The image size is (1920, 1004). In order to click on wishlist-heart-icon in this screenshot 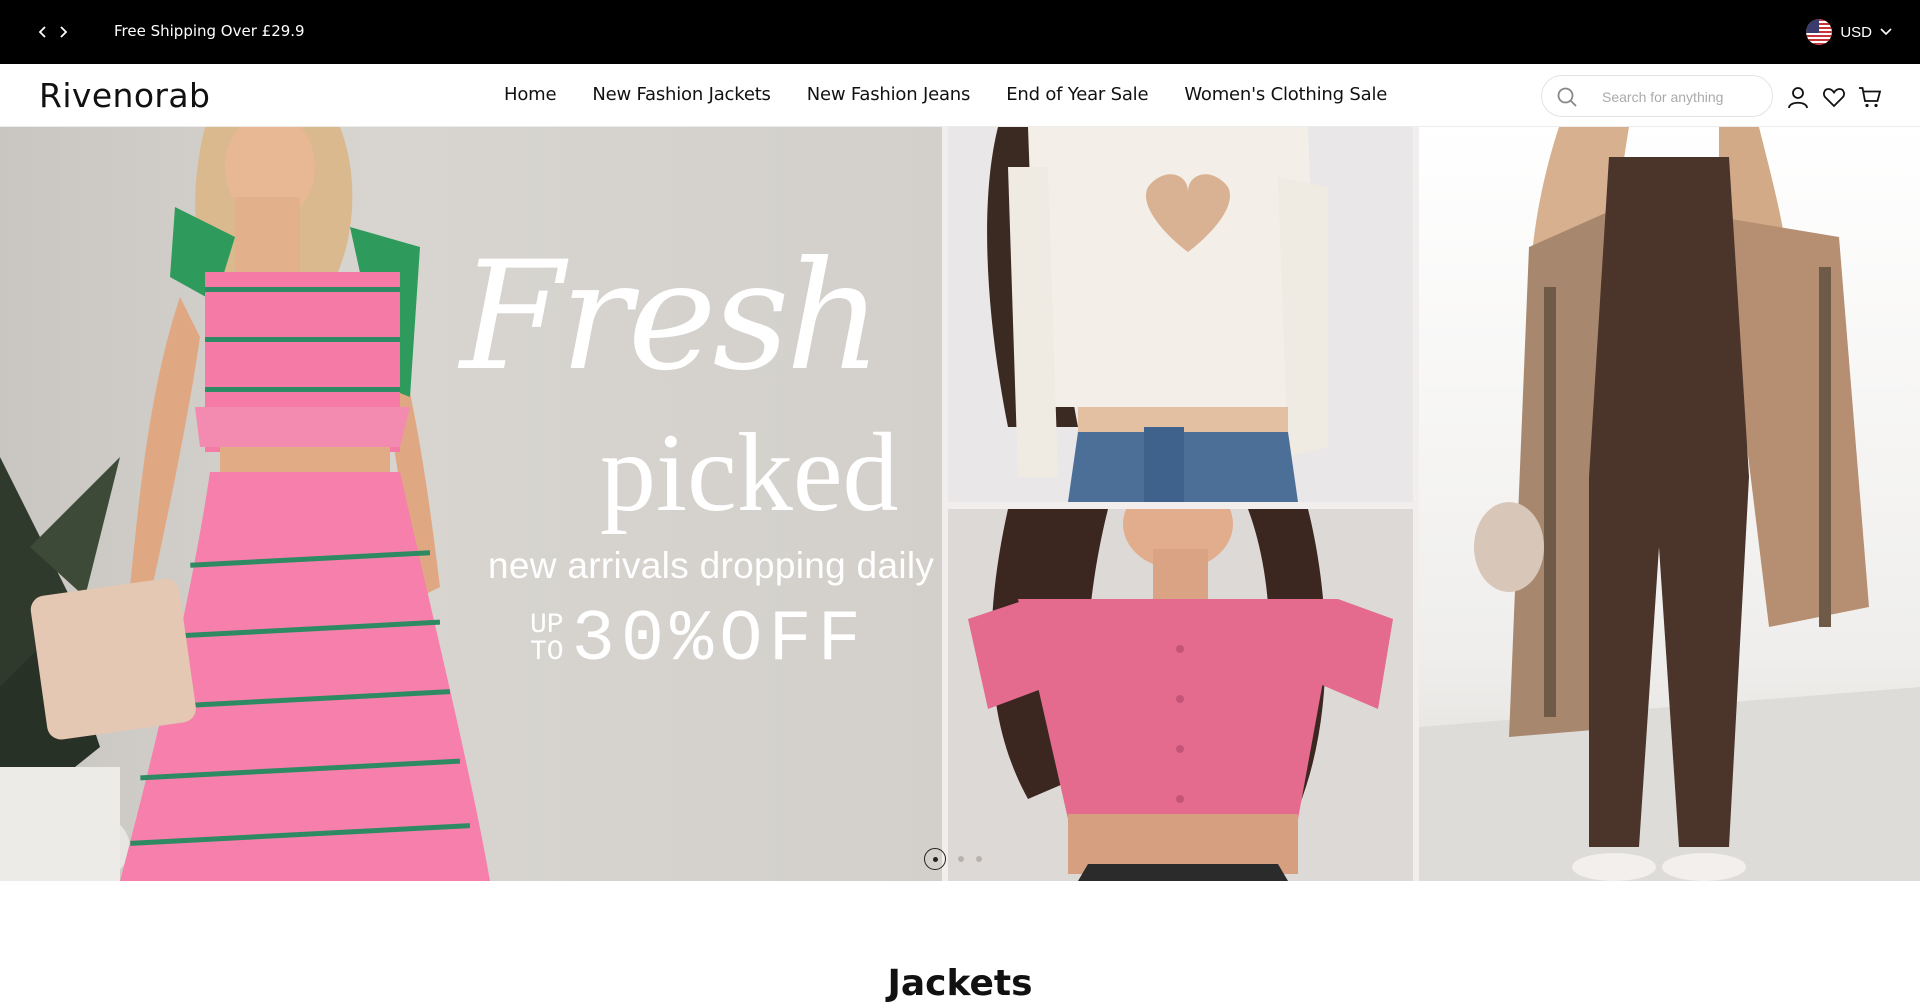, I will do `click(1834, 97)`.